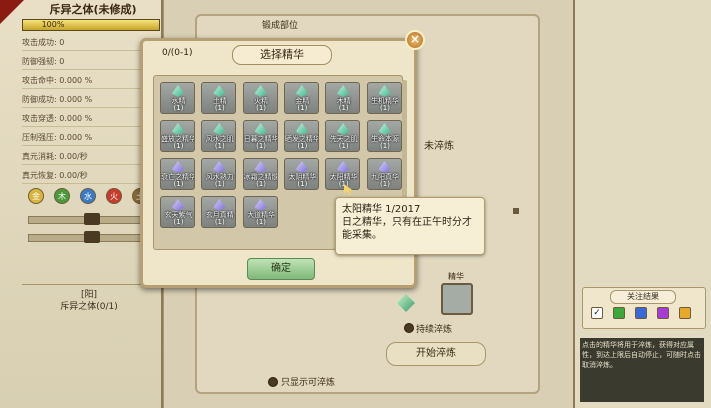 The height and width of the screenshot is (408, 711). I want to click on stat-row: 真元恢复: 0.00/秒, so click(89, 176).